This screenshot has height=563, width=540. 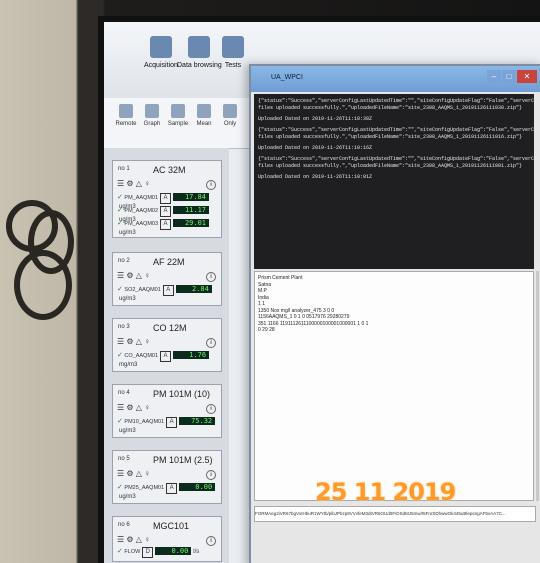 I want to click on subbar-button-graph: Graph, so click(x=152, y=115).